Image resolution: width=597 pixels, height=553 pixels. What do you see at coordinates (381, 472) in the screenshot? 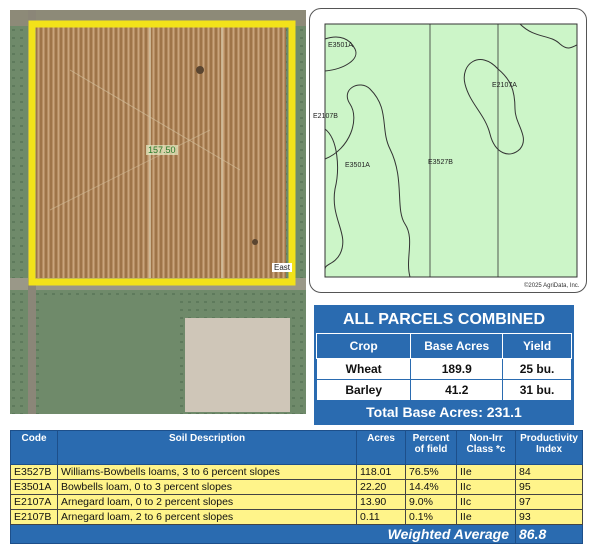
I see `acres-cell: 118.01` at bounding box center [381, 472].